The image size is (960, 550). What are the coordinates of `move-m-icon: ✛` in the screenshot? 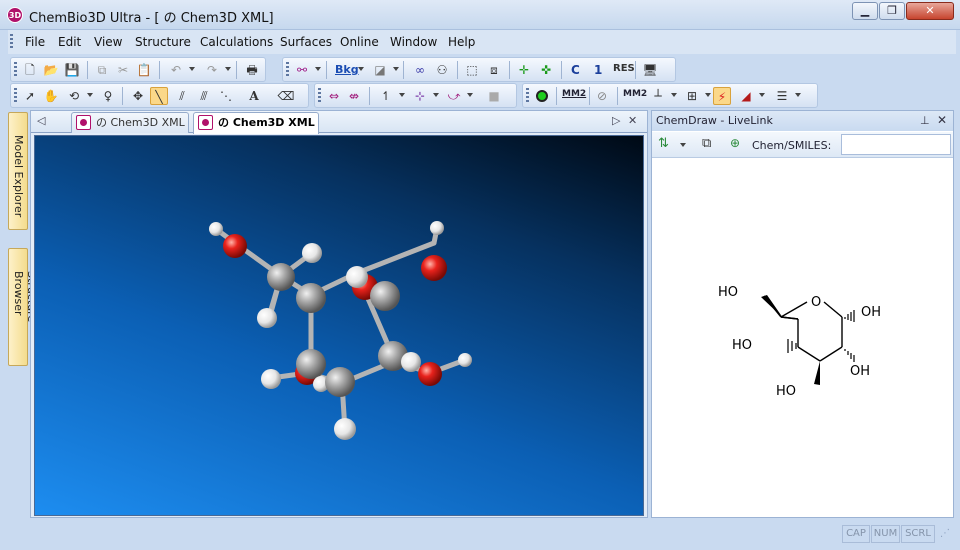 It's located at (524, 70).